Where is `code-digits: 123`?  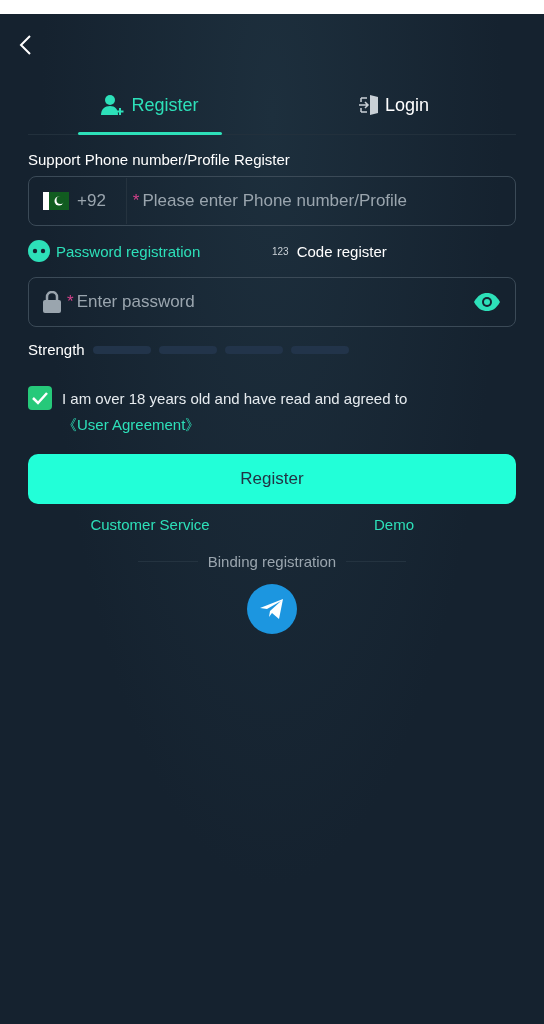
code-digits: 123 is located at coordinates (280, 251).